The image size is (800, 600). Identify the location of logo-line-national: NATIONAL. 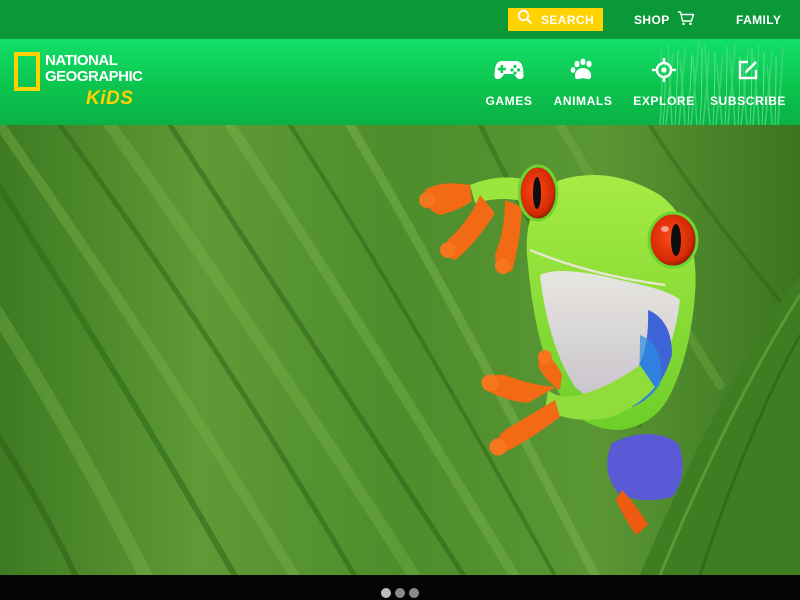
(81, 60).